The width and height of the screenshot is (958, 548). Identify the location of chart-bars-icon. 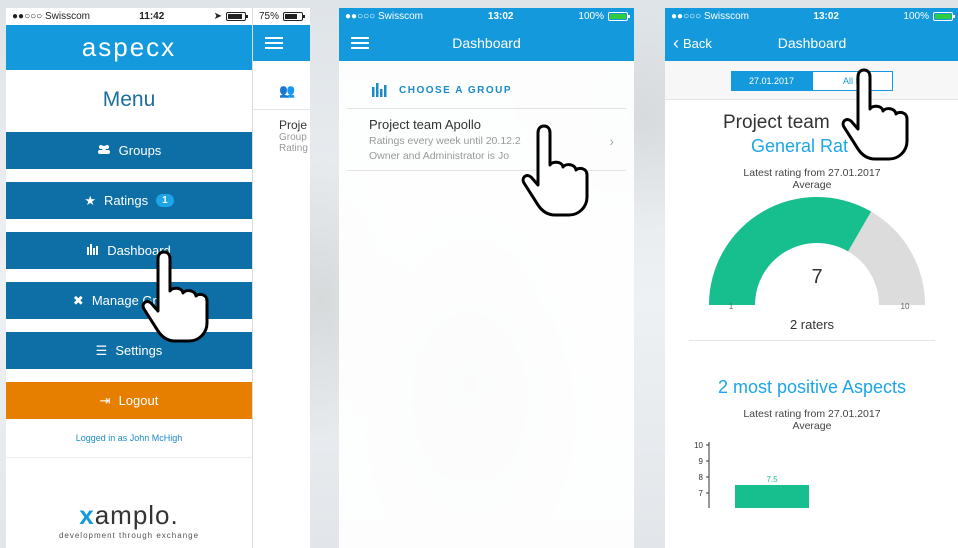
(379, 90).